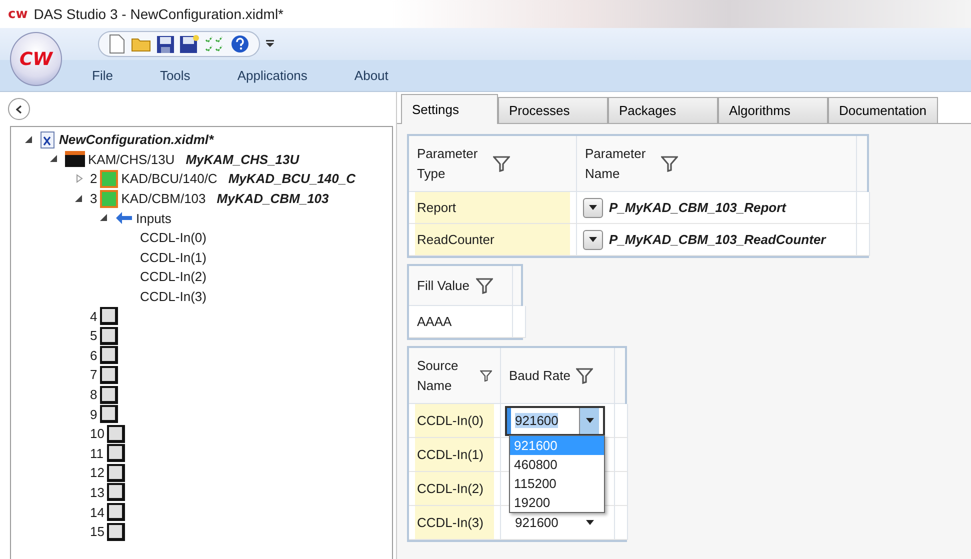 This screenshot has height=559, width=971. Describe the element at coordinates (97, 532) in the screenshot. I see `slot-number: 15` at that location.